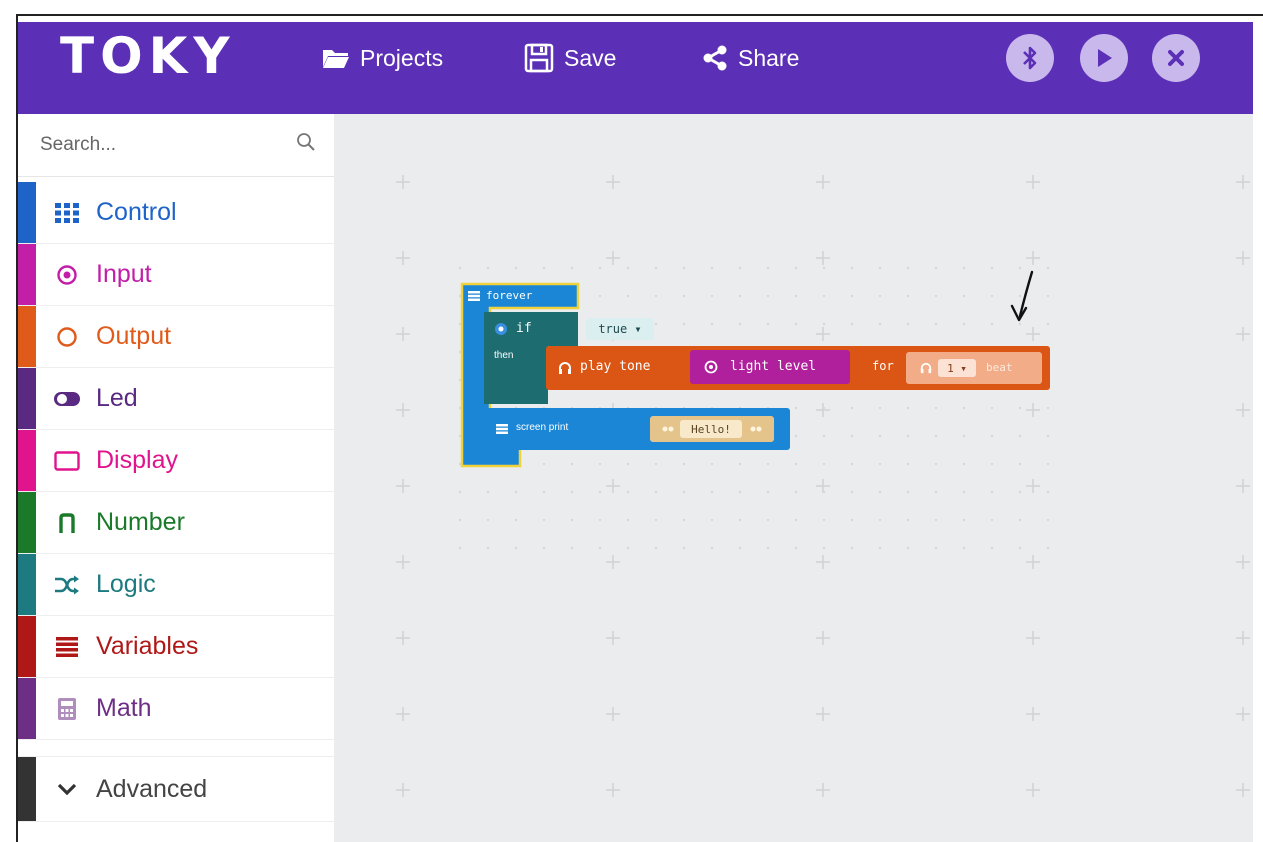  Describe the element at coordinates (542, 427) in the screenshot. I see `screen-print-label: screen print` at that location.